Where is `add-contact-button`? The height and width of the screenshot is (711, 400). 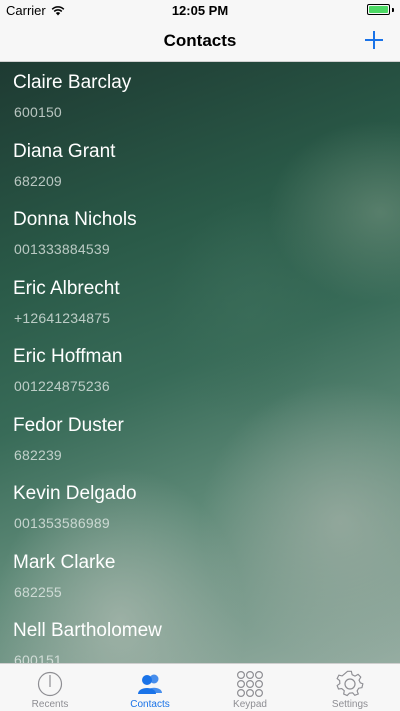
add-contact-button is located at coordinates (374, 40).